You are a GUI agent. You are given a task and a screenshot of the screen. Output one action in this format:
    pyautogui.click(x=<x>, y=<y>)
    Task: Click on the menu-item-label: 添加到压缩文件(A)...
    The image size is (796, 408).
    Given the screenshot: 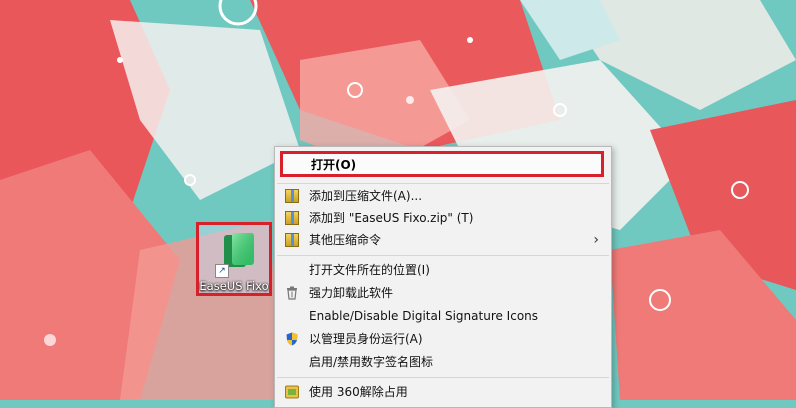 What is the action you would take?
    pyautogui.click(x=366, y=196)
    